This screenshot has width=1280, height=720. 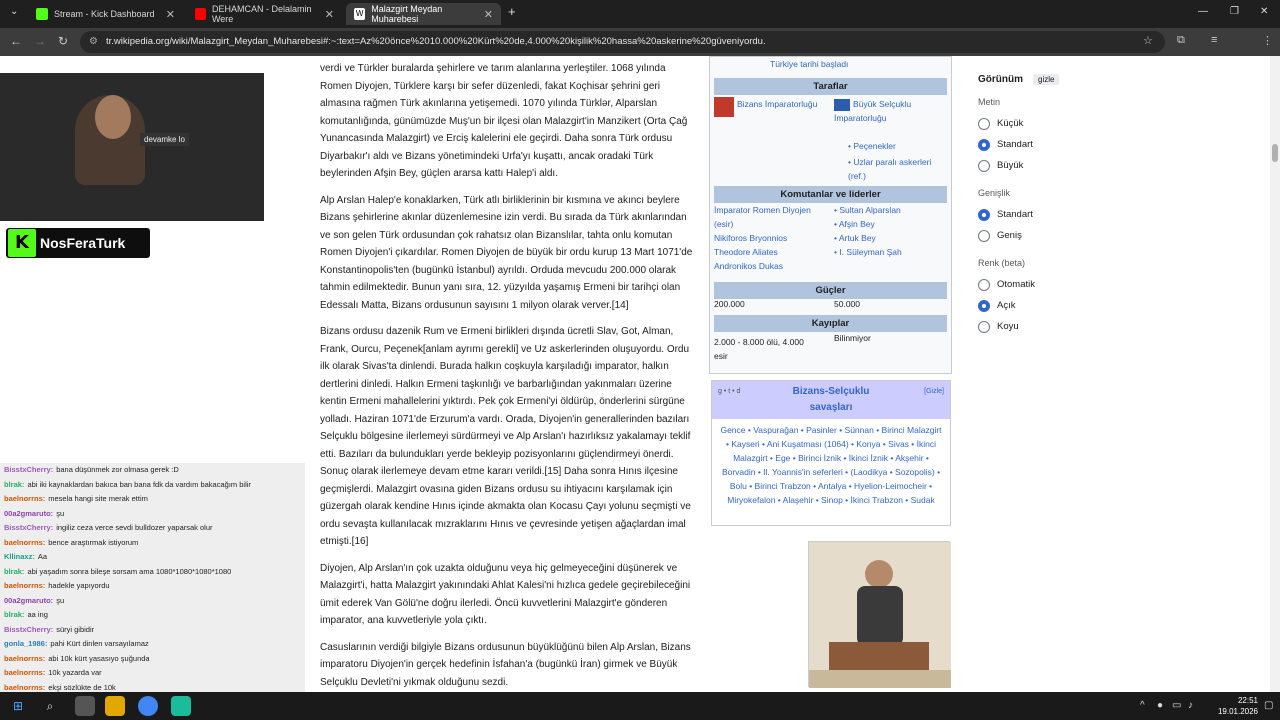 What do you see at coordinates (1053, 284) in the screenshot?
I see `color-auto: Otomatik` at bounding box center [1053, 284].